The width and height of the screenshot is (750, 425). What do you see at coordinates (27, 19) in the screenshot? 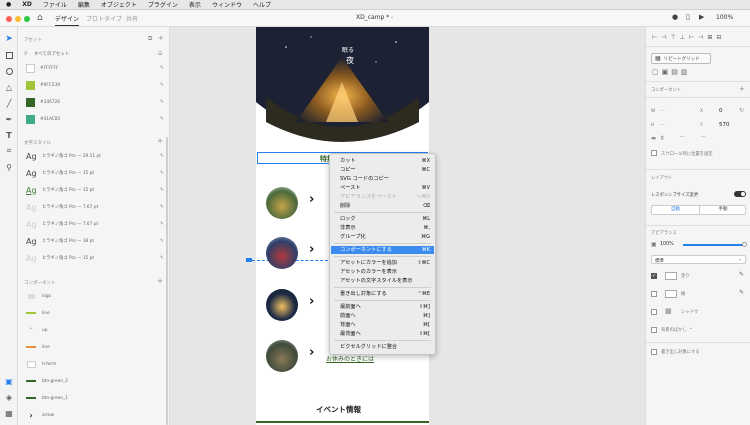
I see `maximize-window-button` at bounding box center [27, 19].